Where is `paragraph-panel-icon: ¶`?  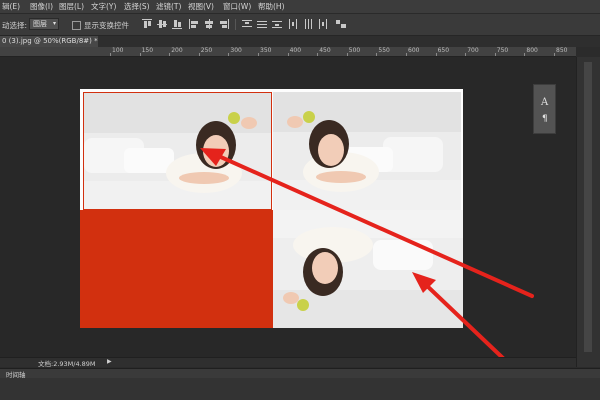
paragraph-panel-icon: ¶ is located at coordinates (545, 119).